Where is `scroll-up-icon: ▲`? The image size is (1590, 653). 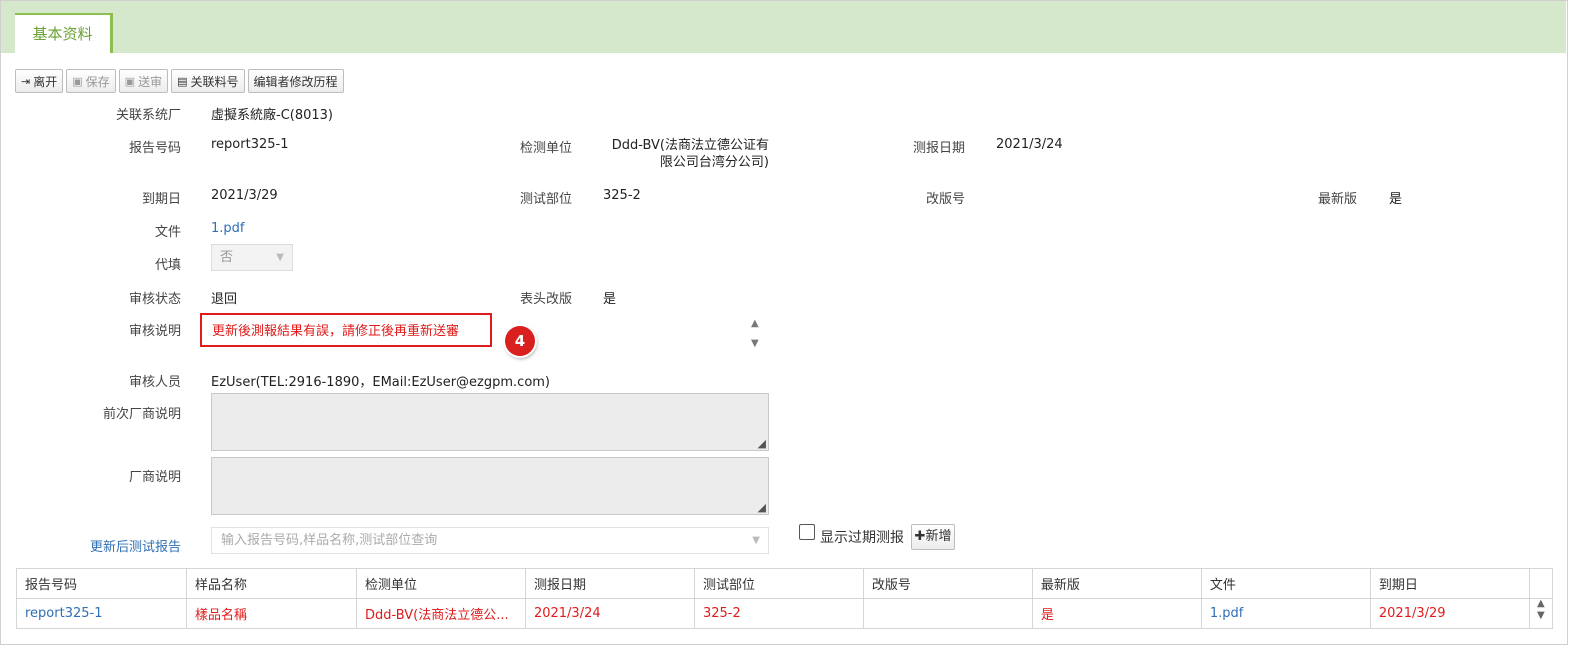
scroll-up-icon: ▲ is located at coordinates (755, 323).